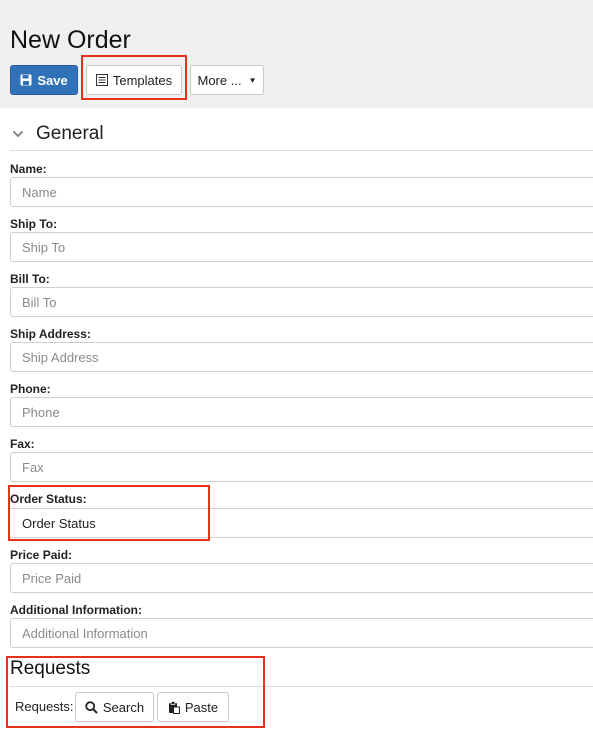  I want to click on floppy-disk-icon, so click(26, 80).